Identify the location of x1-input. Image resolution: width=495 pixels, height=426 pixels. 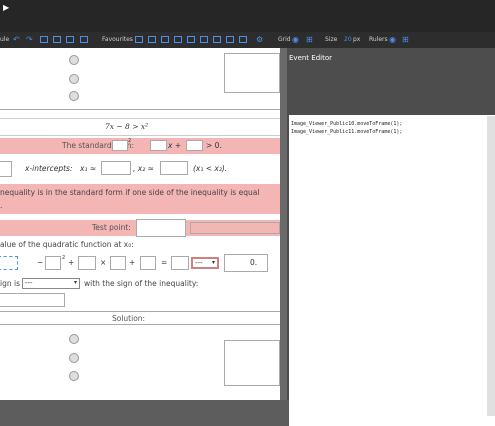
(116, 168).